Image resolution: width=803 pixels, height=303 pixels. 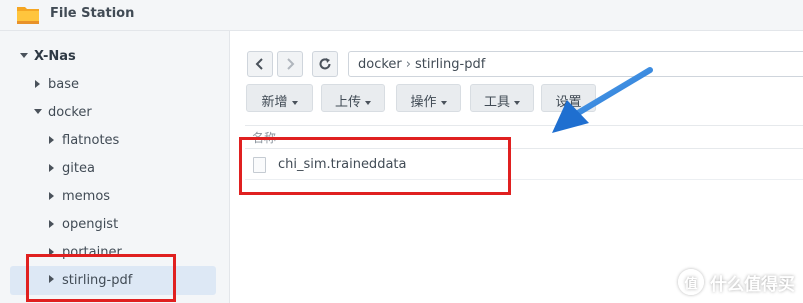 What do you see at coordinates (114, 197) in the screenshot?
I see `tree-item-memos: memos` at bounding box center [114, 197].